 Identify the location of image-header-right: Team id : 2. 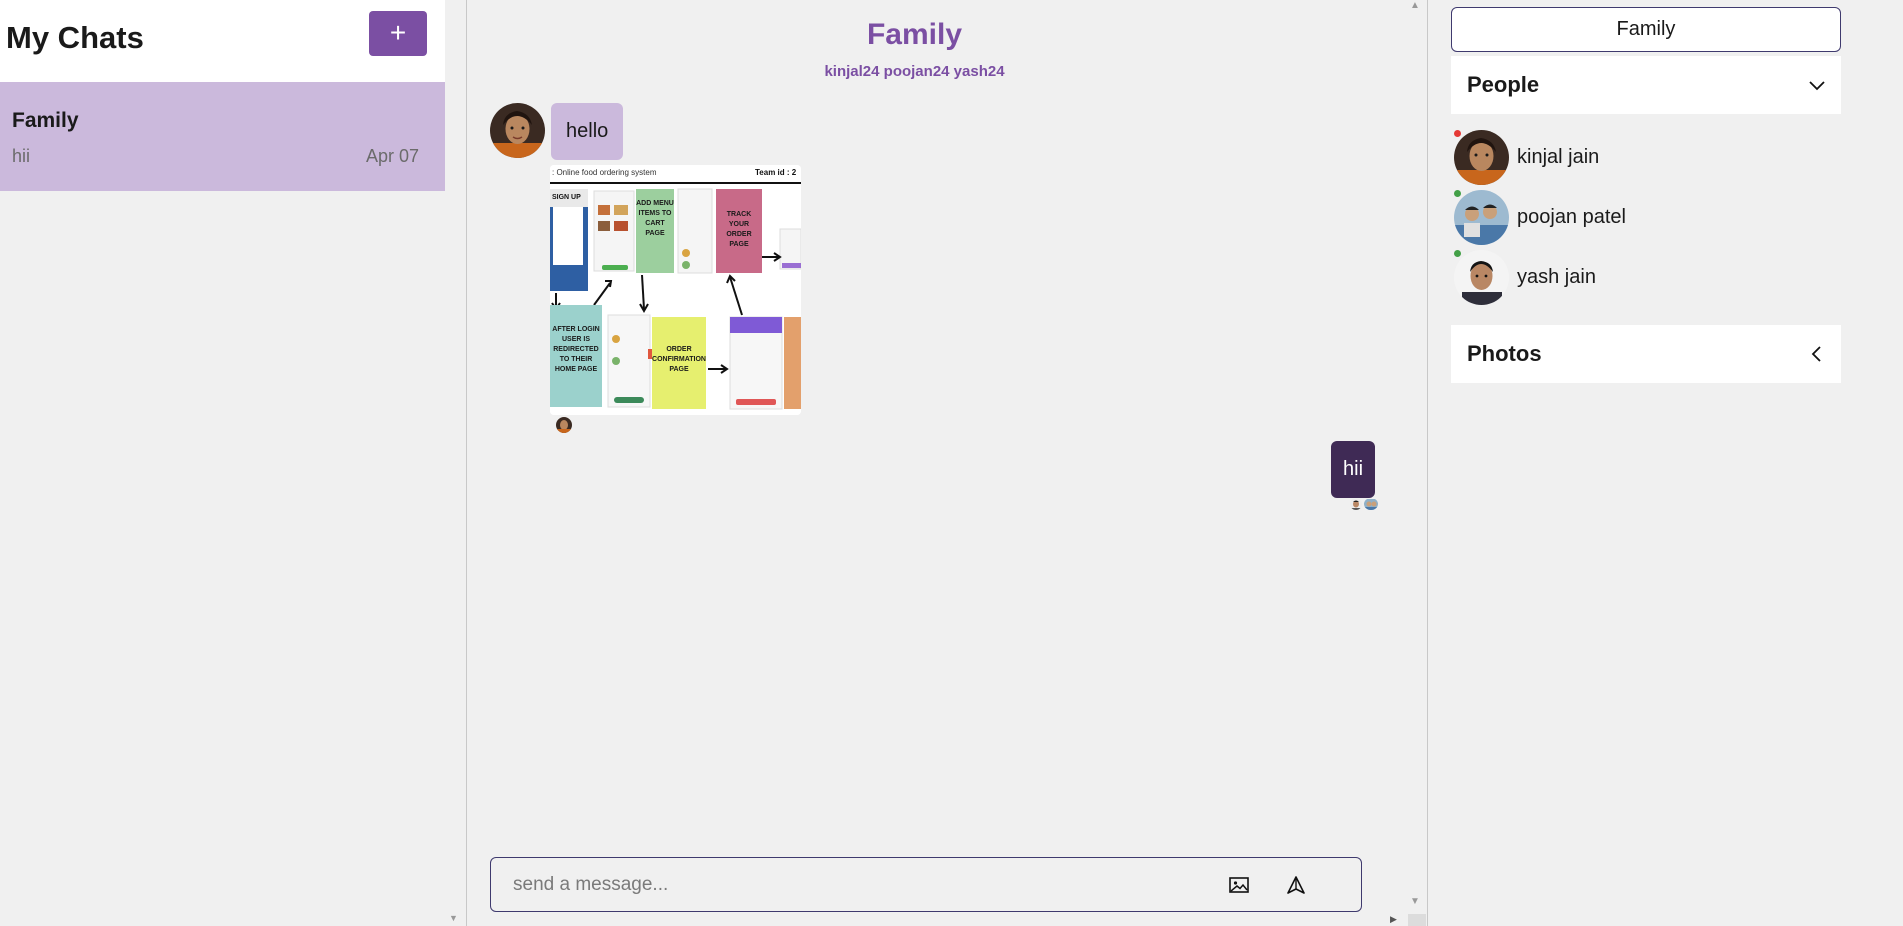
(776, 172).